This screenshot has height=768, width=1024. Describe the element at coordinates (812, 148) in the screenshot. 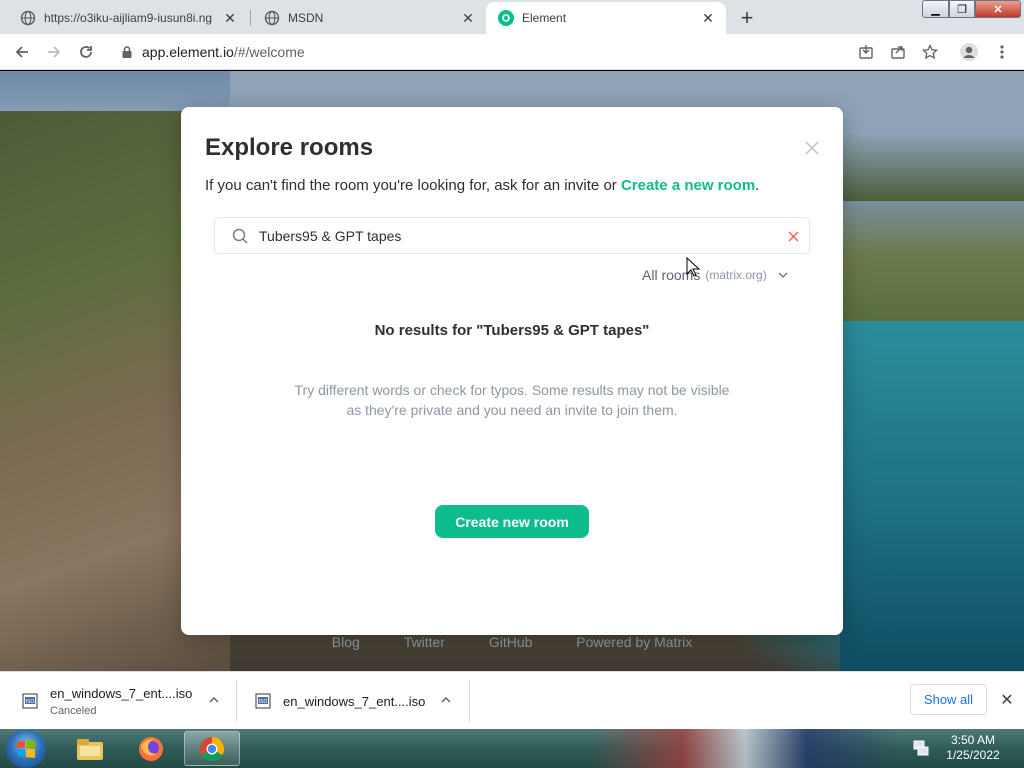

I see `dialog-close-icon` at that location.